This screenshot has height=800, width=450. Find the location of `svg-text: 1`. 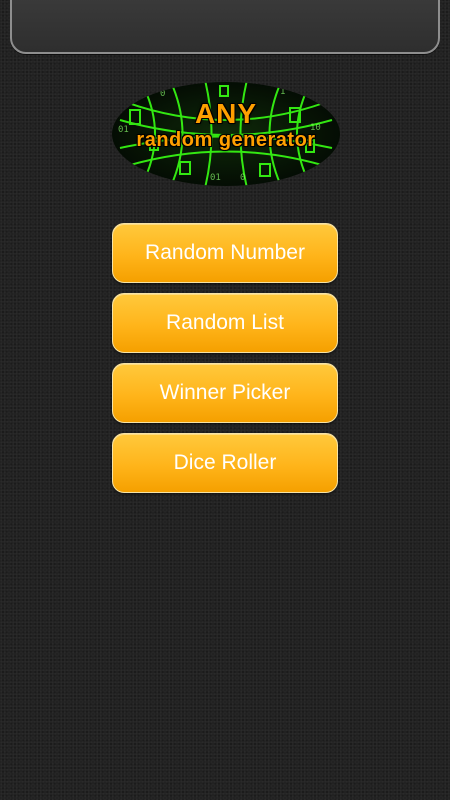

svg-text: 1 is located at coordinates (282, 92).